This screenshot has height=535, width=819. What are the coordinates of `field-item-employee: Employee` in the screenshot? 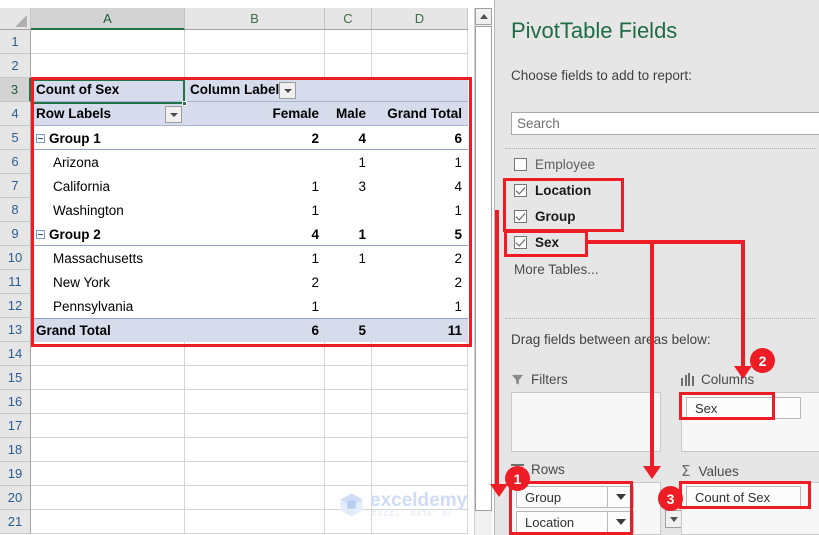 It's located at (551, 164).